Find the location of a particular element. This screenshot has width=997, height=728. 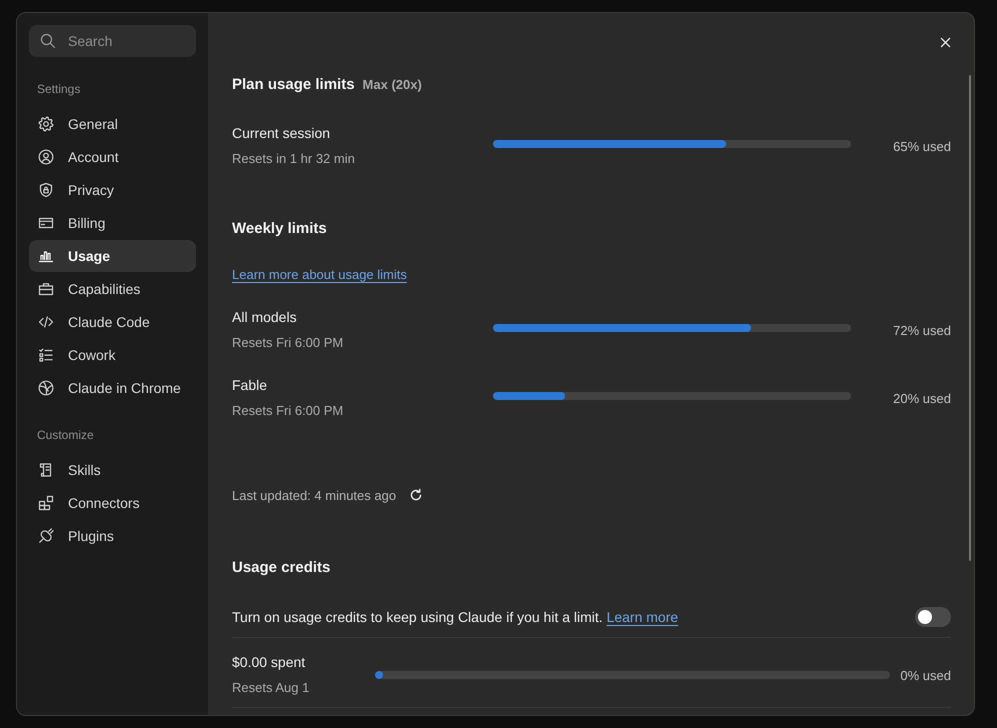

sidebar-item: Account is located at coordinates (112, 157).